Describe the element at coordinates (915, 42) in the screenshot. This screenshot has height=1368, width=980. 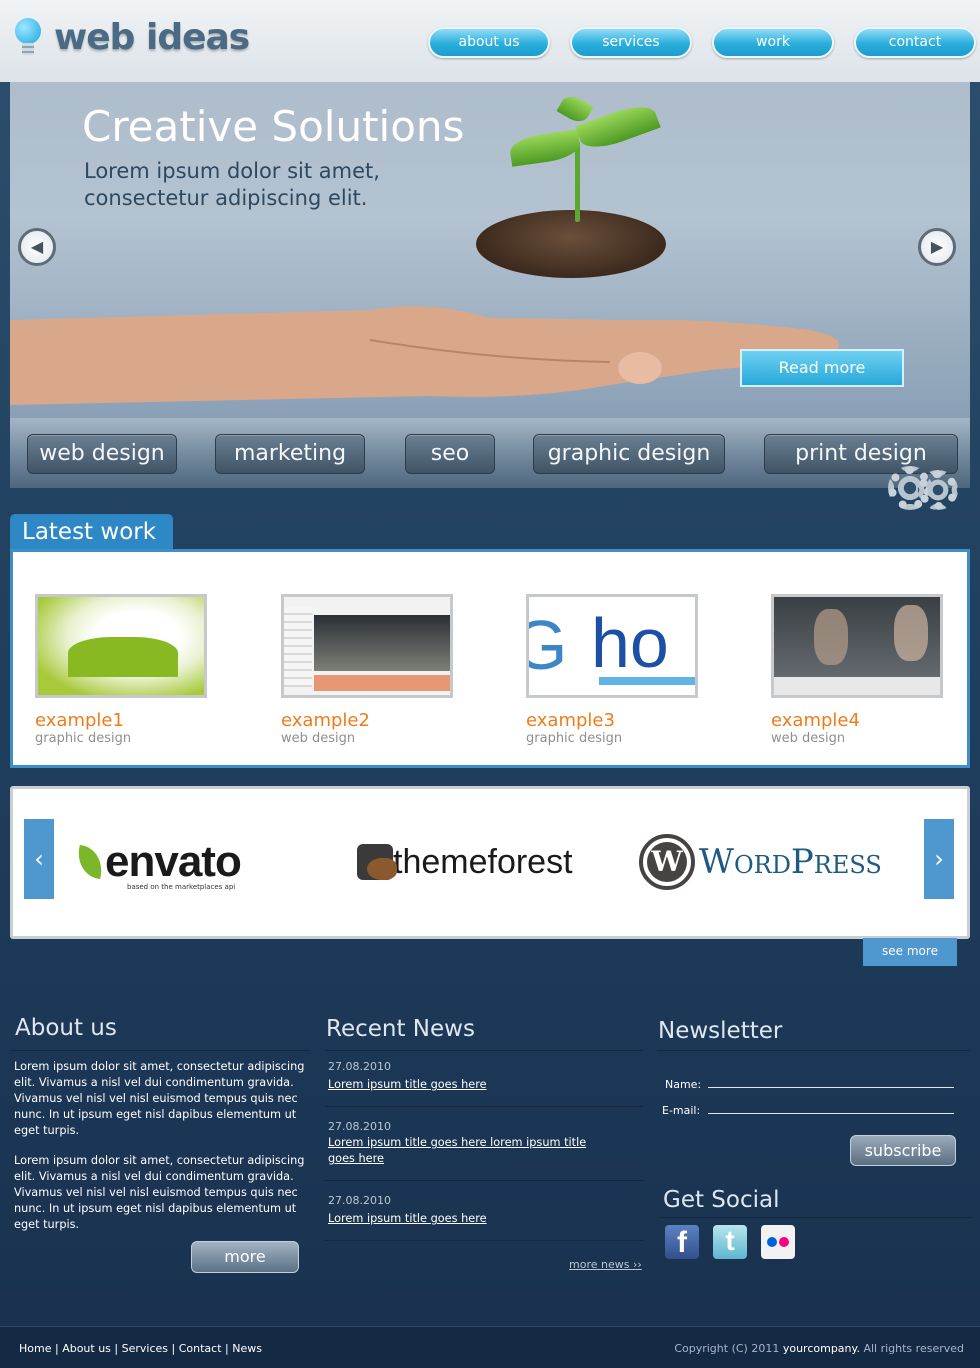
I see `nav-contact: contact` at that location.